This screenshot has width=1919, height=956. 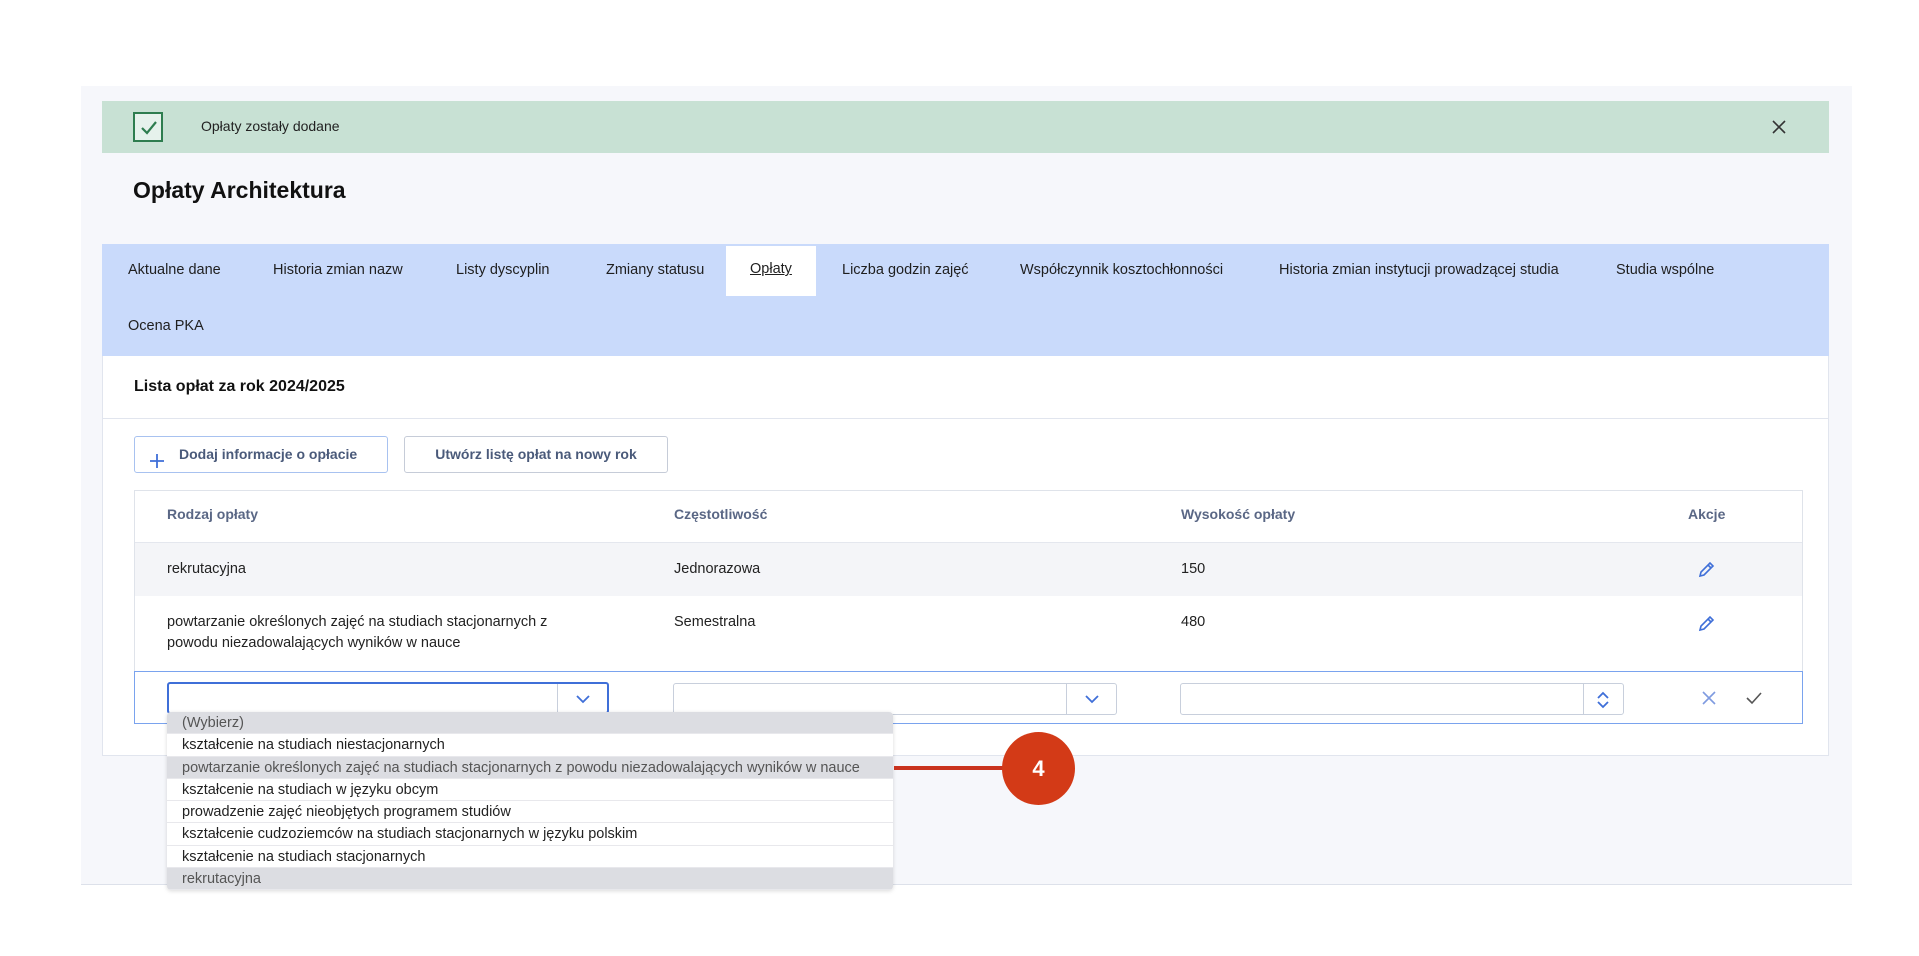 What do you see at coordinates (530, 790) in the screenshot?
I see `dropdown-option: kształcenie na studiach w języku obcym` at bounding box center [530, 790].